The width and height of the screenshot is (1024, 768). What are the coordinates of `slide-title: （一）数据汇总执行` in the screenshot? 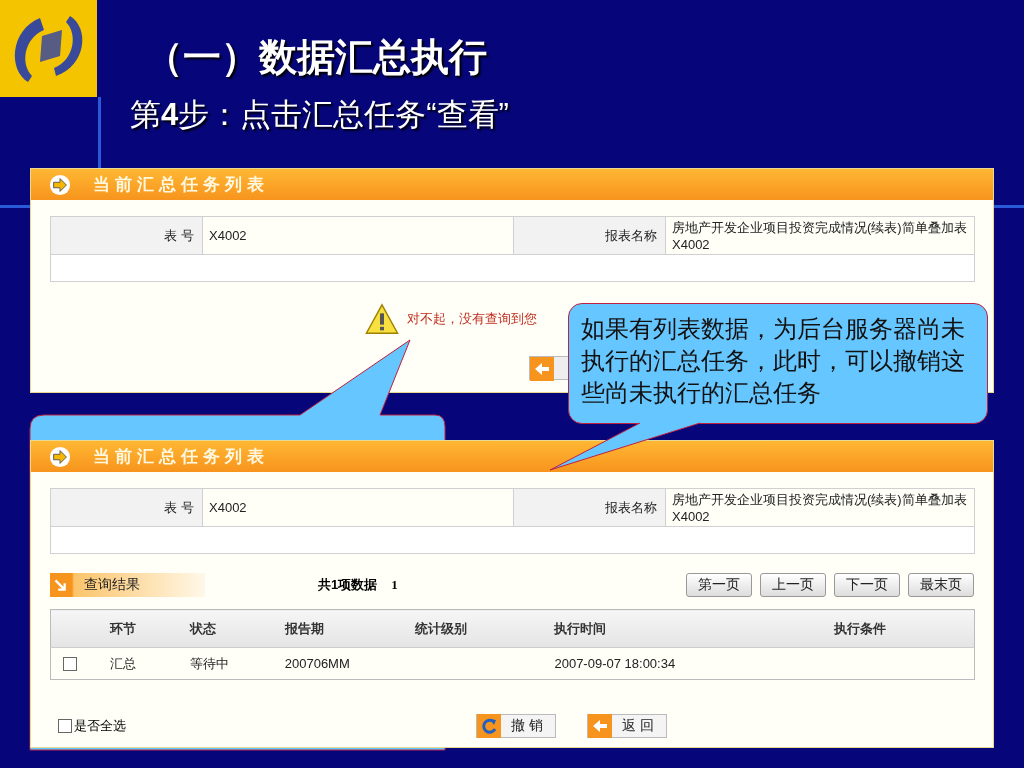 It's located at (316, 57).